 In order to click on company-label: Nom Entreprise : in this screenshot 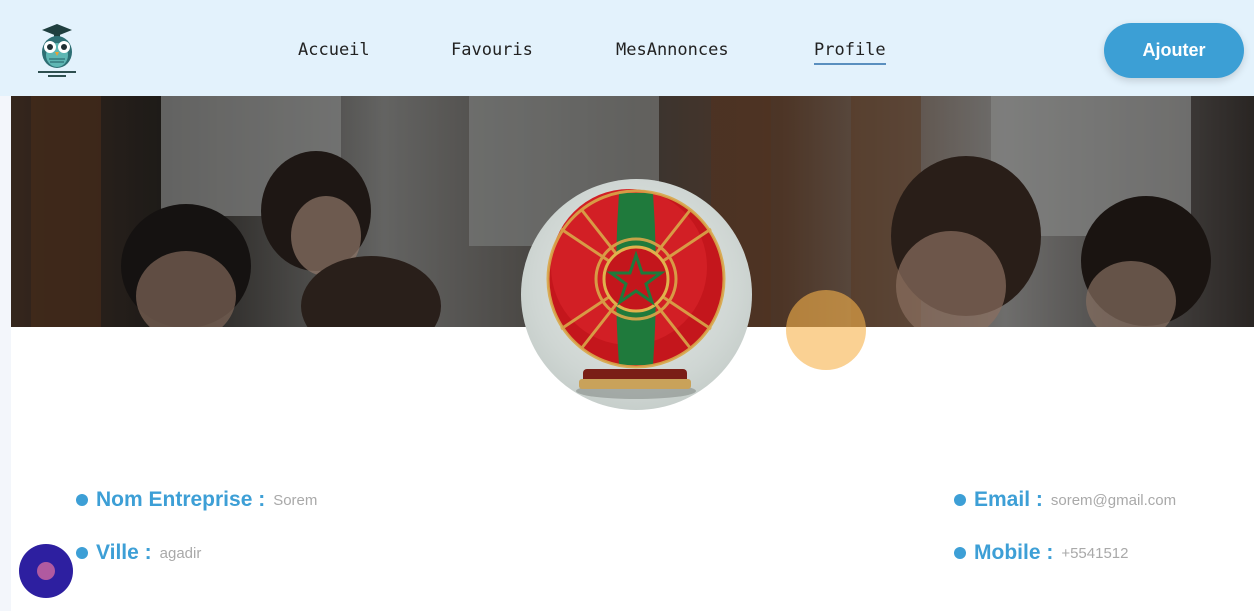, I will do `click(181, 499)`.